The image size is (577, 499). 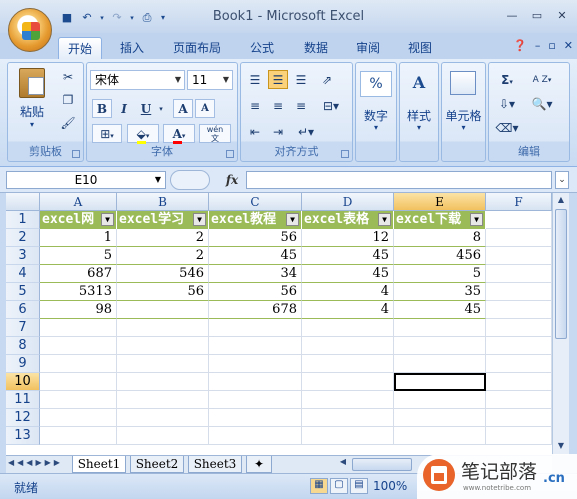 I want to click on row-header-4: 4, so click(x=23, y=274).